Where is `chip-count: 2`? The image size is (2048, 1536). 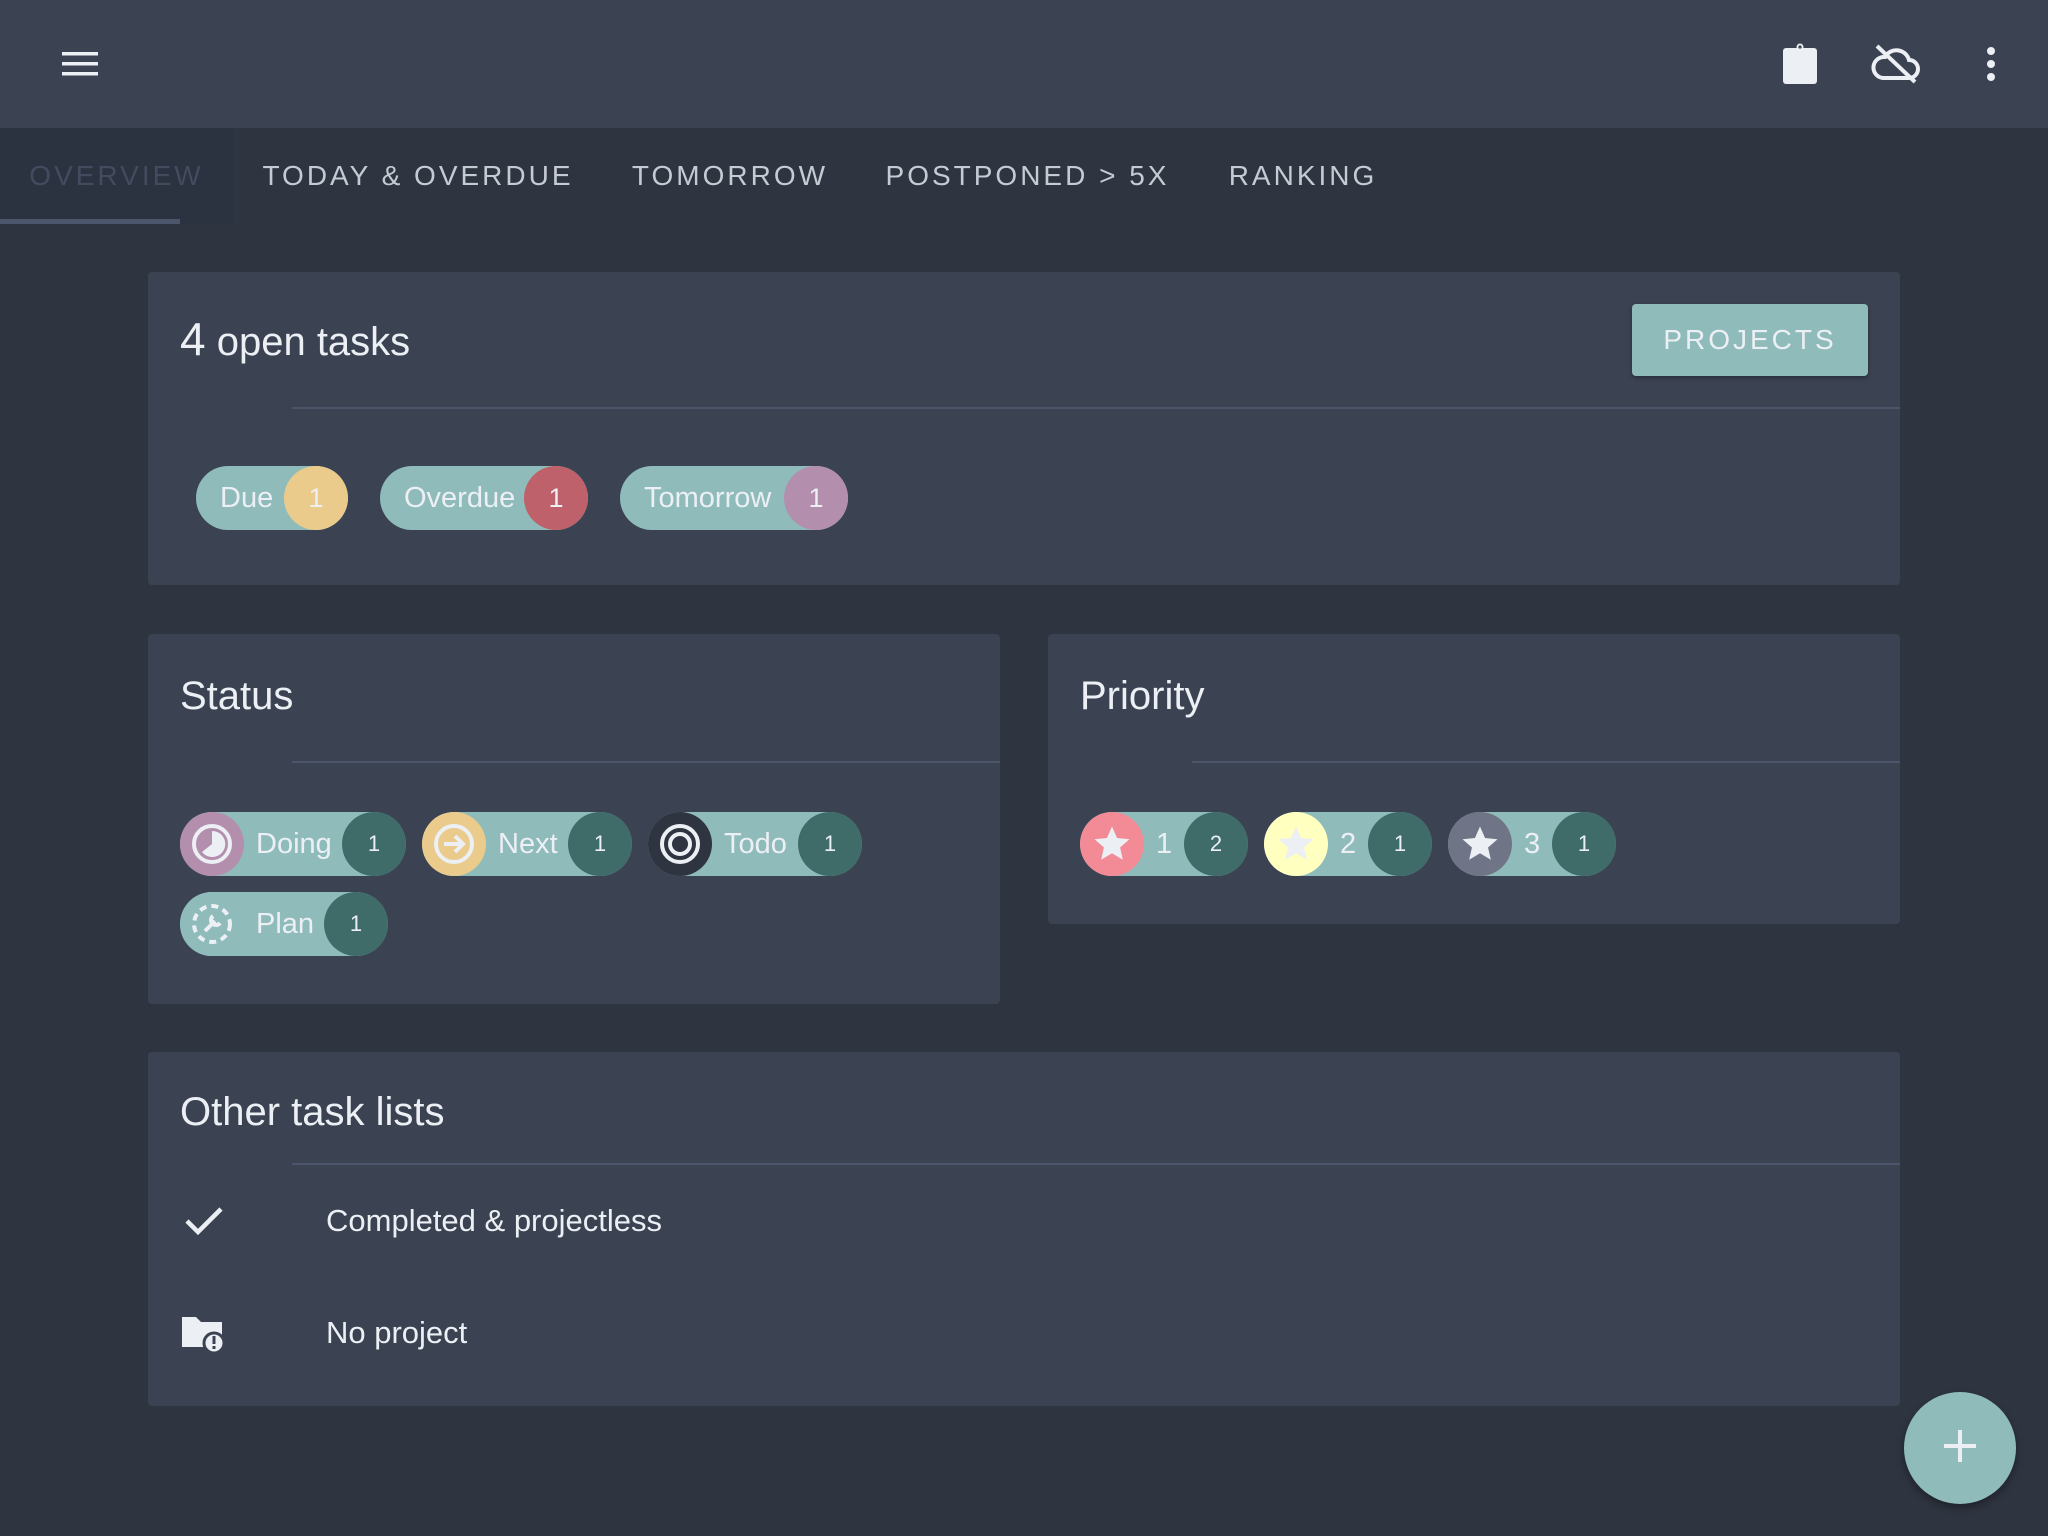
chip-count: 2 is located at coordinates (1216, 844).